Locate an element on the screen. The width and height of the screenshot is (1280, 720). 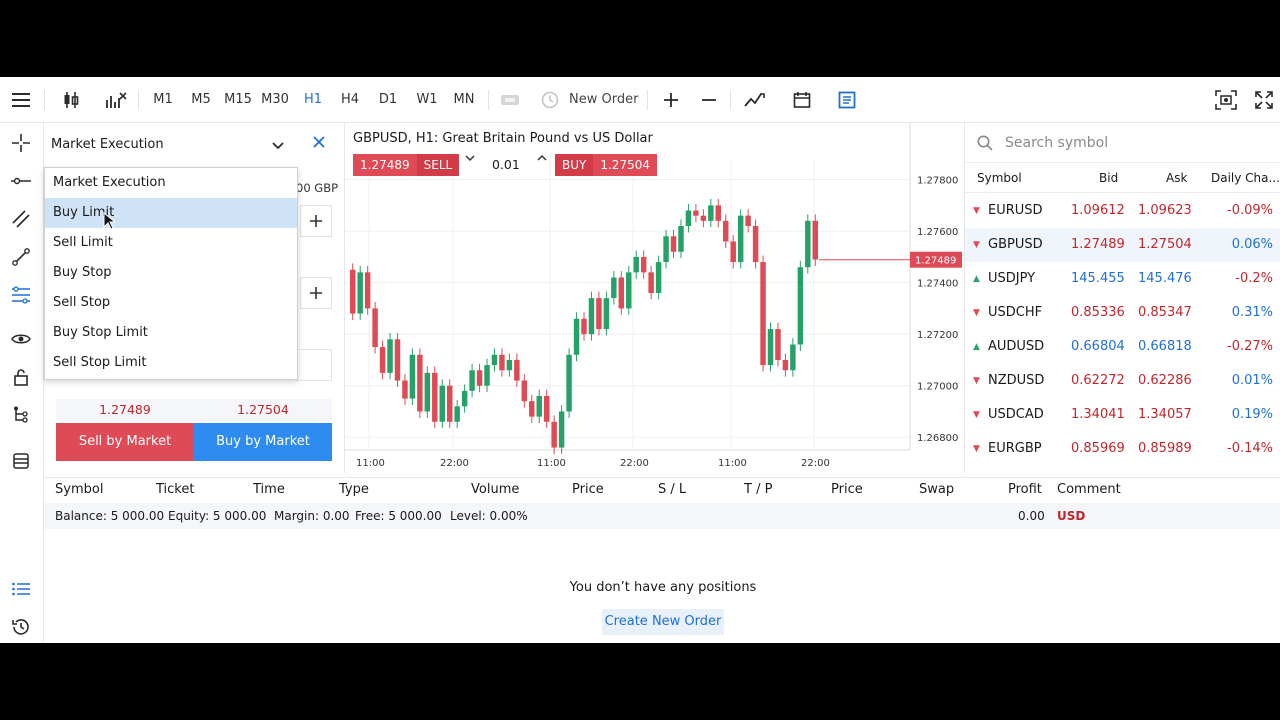
watchlist-row: ▲ AUDUSD 0.66804 0.66818 -0.27% is located at coordinates (1122, 347).